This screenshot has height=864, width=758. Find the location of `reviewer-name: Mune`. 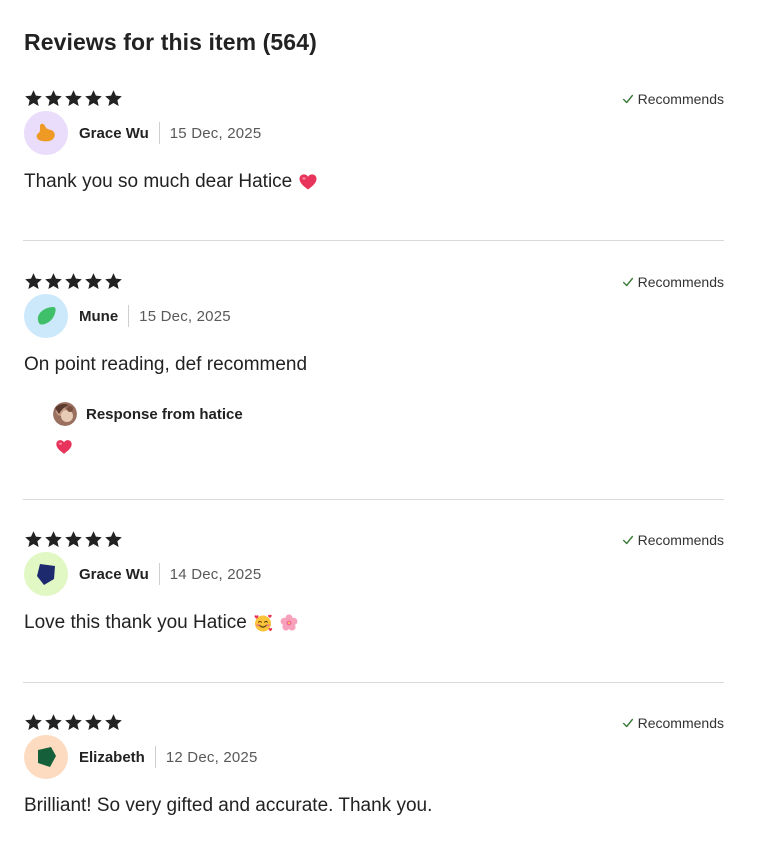

reviewer-name: Mune is located at coordinates (98, 316).